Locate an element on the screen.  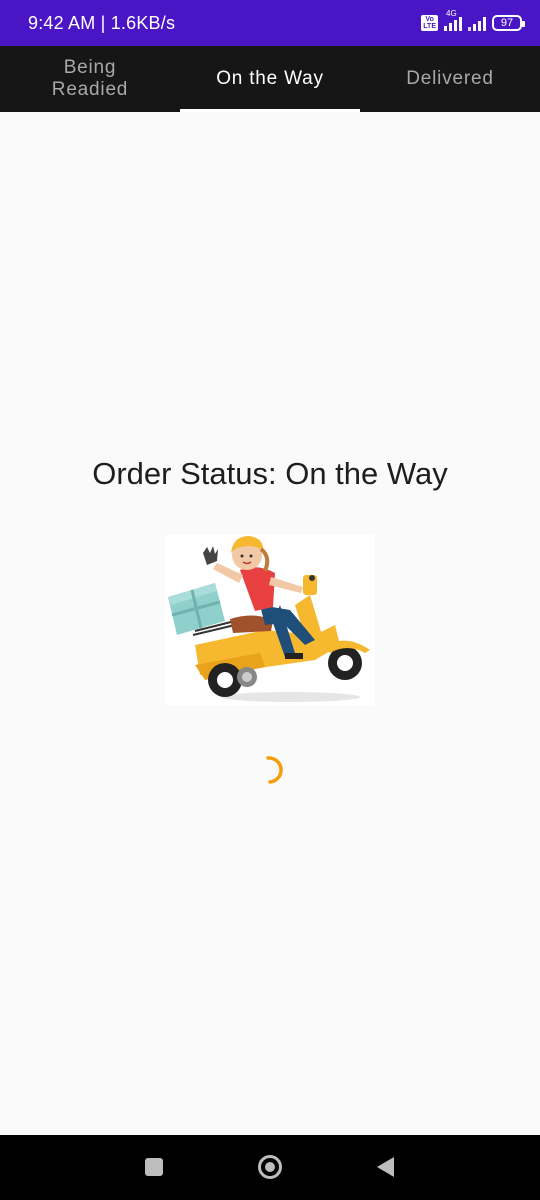
tab-delivered: Delivered is located at coordinates (450, 79).